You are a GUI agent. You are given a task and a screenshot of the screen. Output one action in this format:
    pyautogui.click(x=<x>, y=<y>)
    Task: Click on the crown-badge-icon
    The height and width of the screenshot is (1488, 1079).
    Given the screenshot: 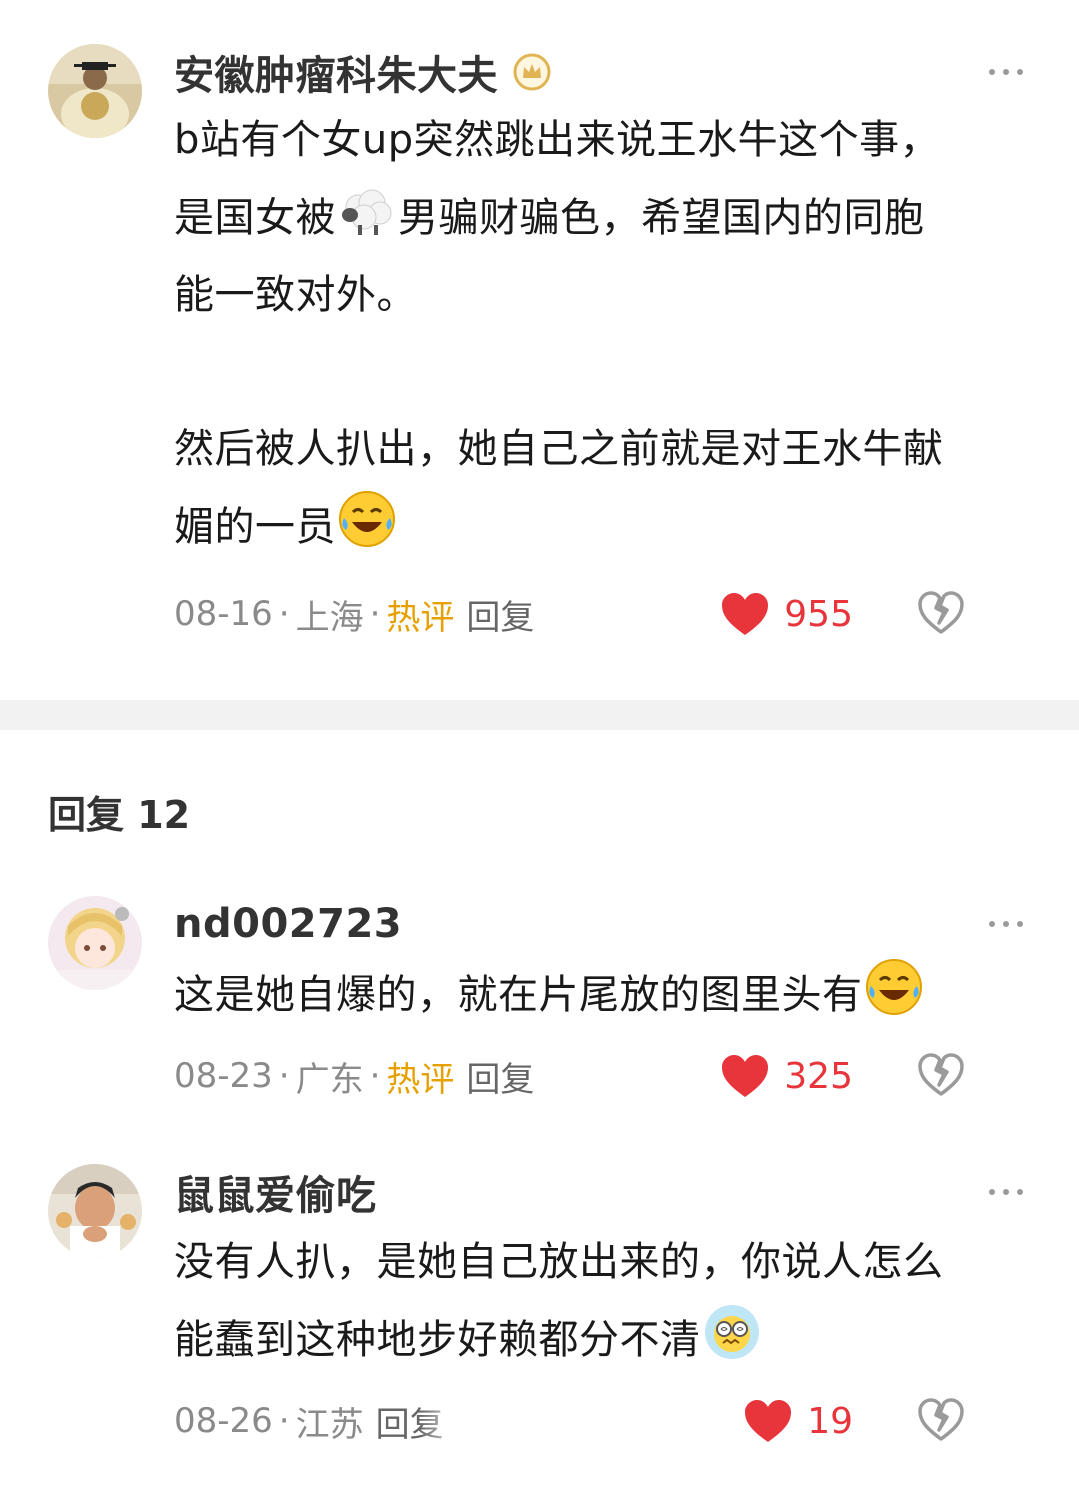 What is the action you would take?
    pyautogui.click(x=532, y=72)
    